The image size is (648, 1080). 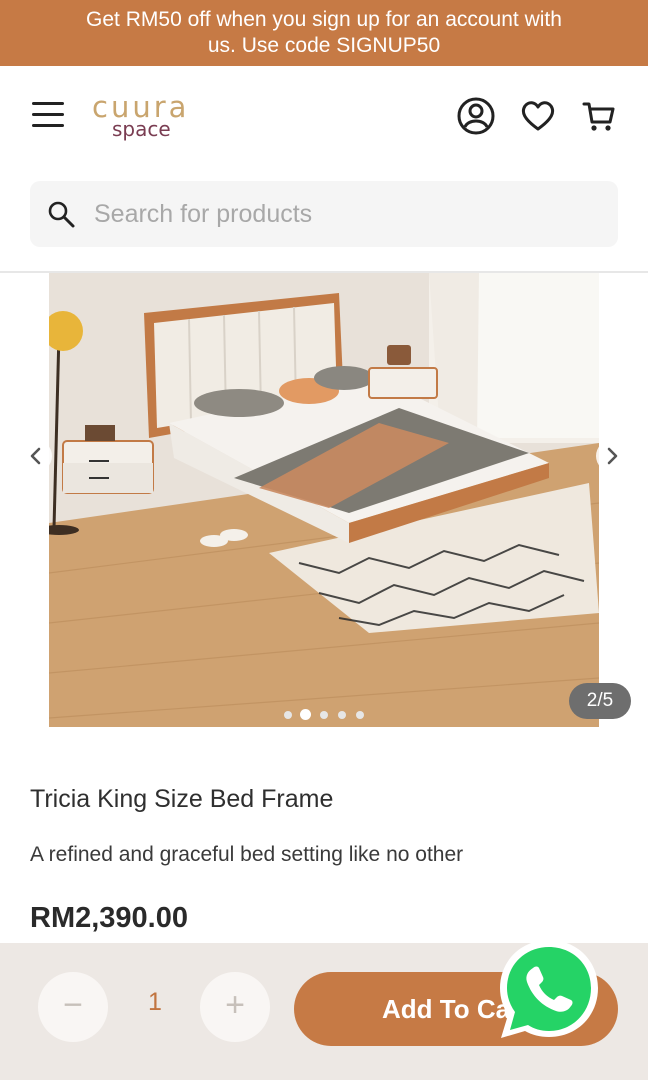 I want to click on gallery-counter: 2/5, so click(x=600, y=701).